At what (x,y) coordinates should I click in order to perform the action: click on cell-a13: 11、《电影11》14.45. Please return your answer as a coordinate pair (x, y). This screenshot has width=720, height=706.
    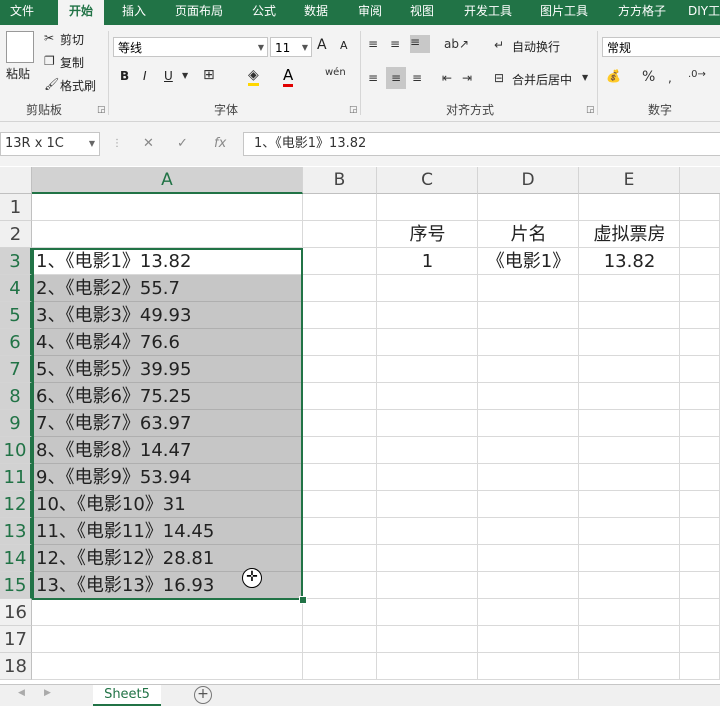
    Looking at the image, I should click on (167, 531).